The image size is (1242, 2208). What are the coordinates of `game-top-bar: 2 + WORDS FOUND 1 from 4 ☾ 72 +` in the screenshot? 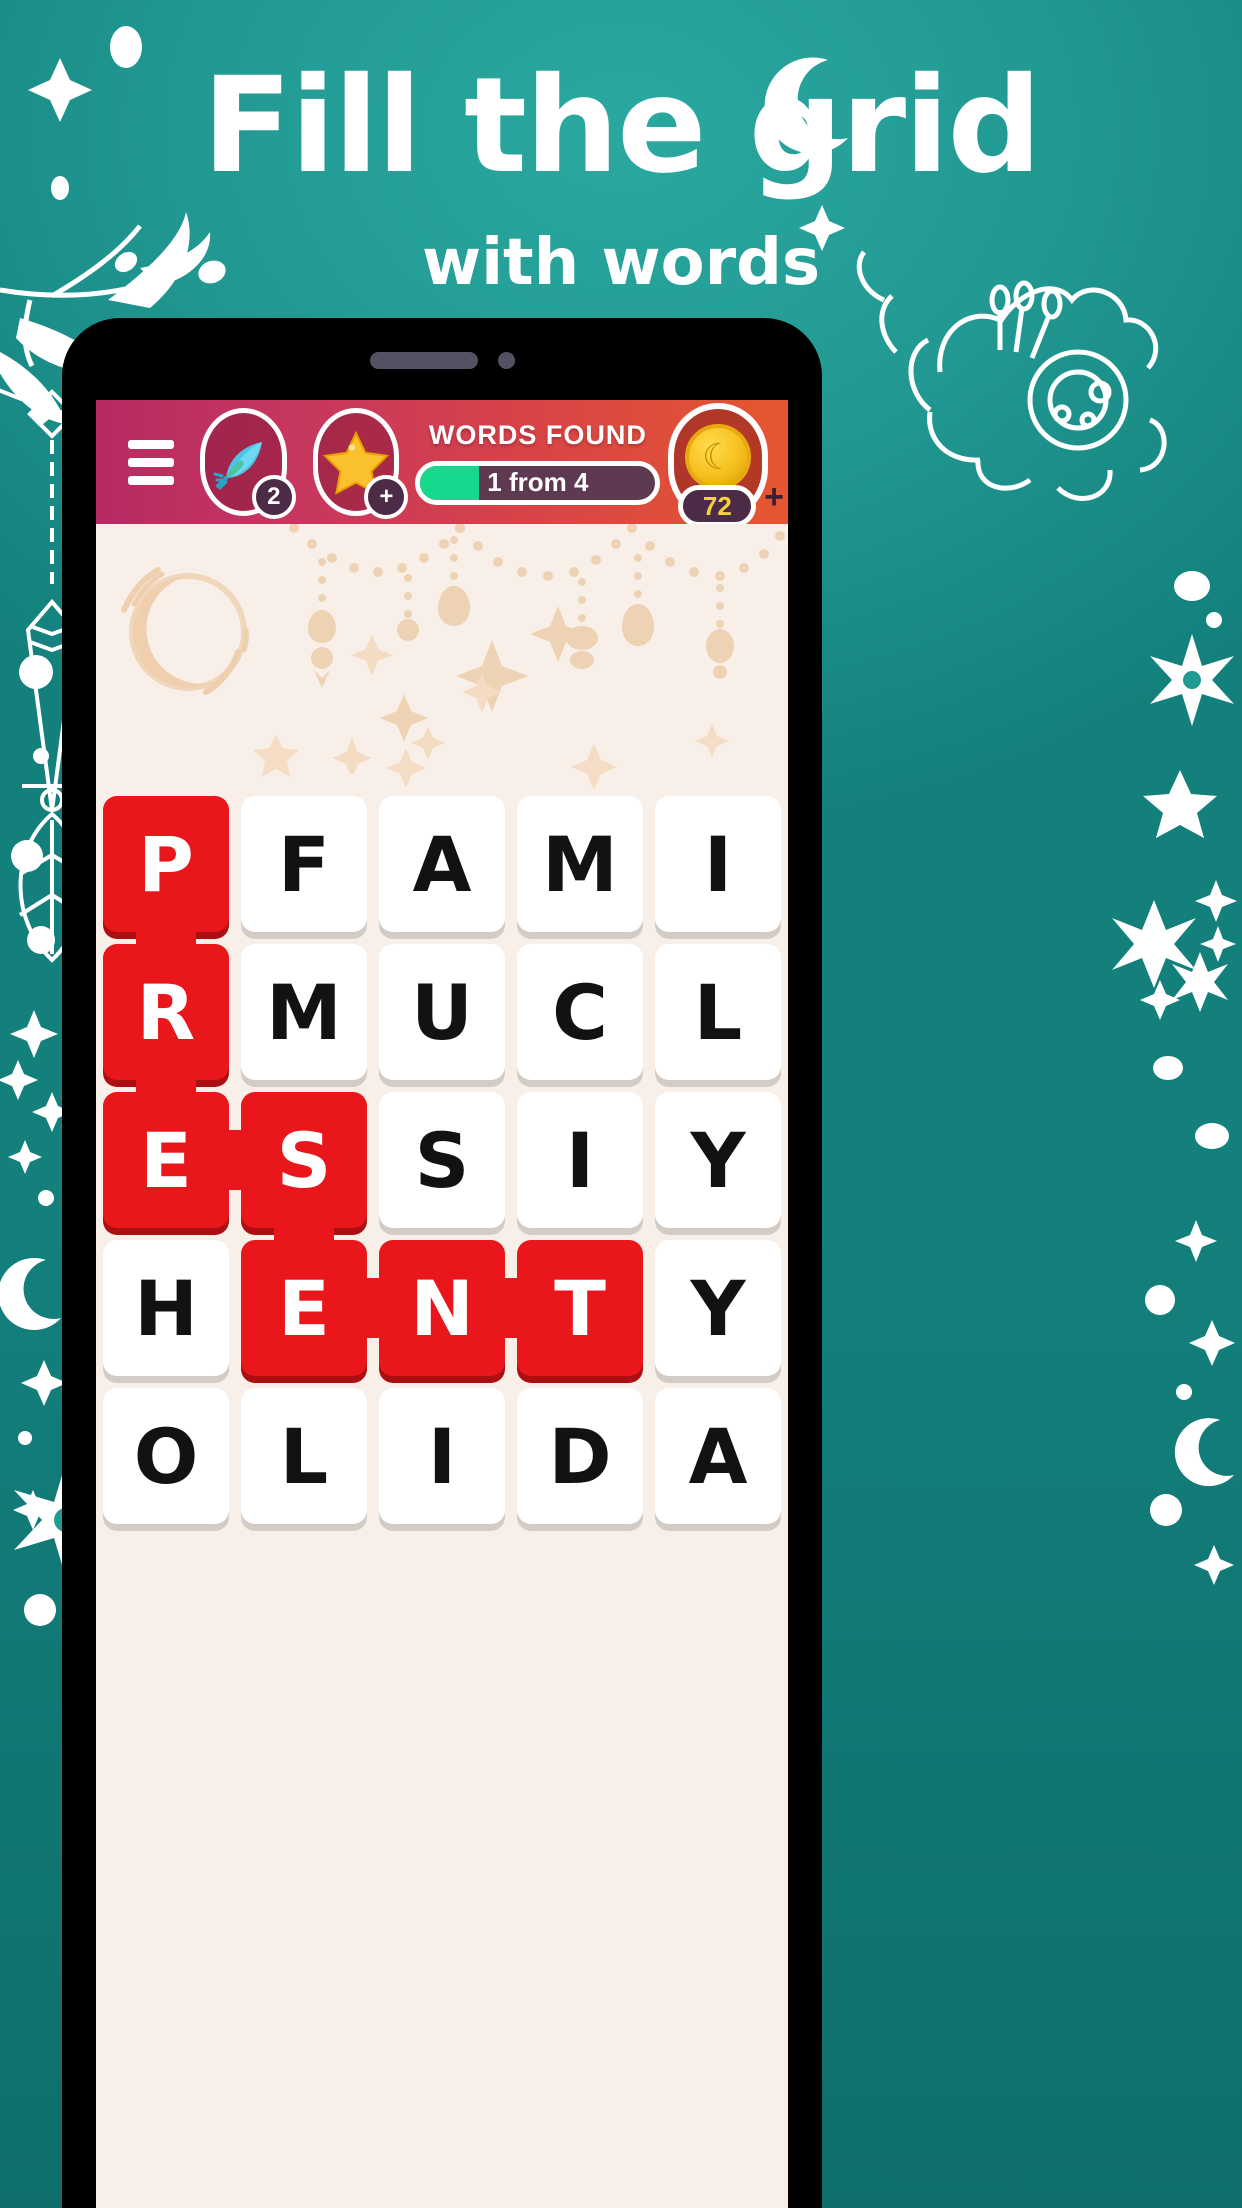 It's located at (442, 463).